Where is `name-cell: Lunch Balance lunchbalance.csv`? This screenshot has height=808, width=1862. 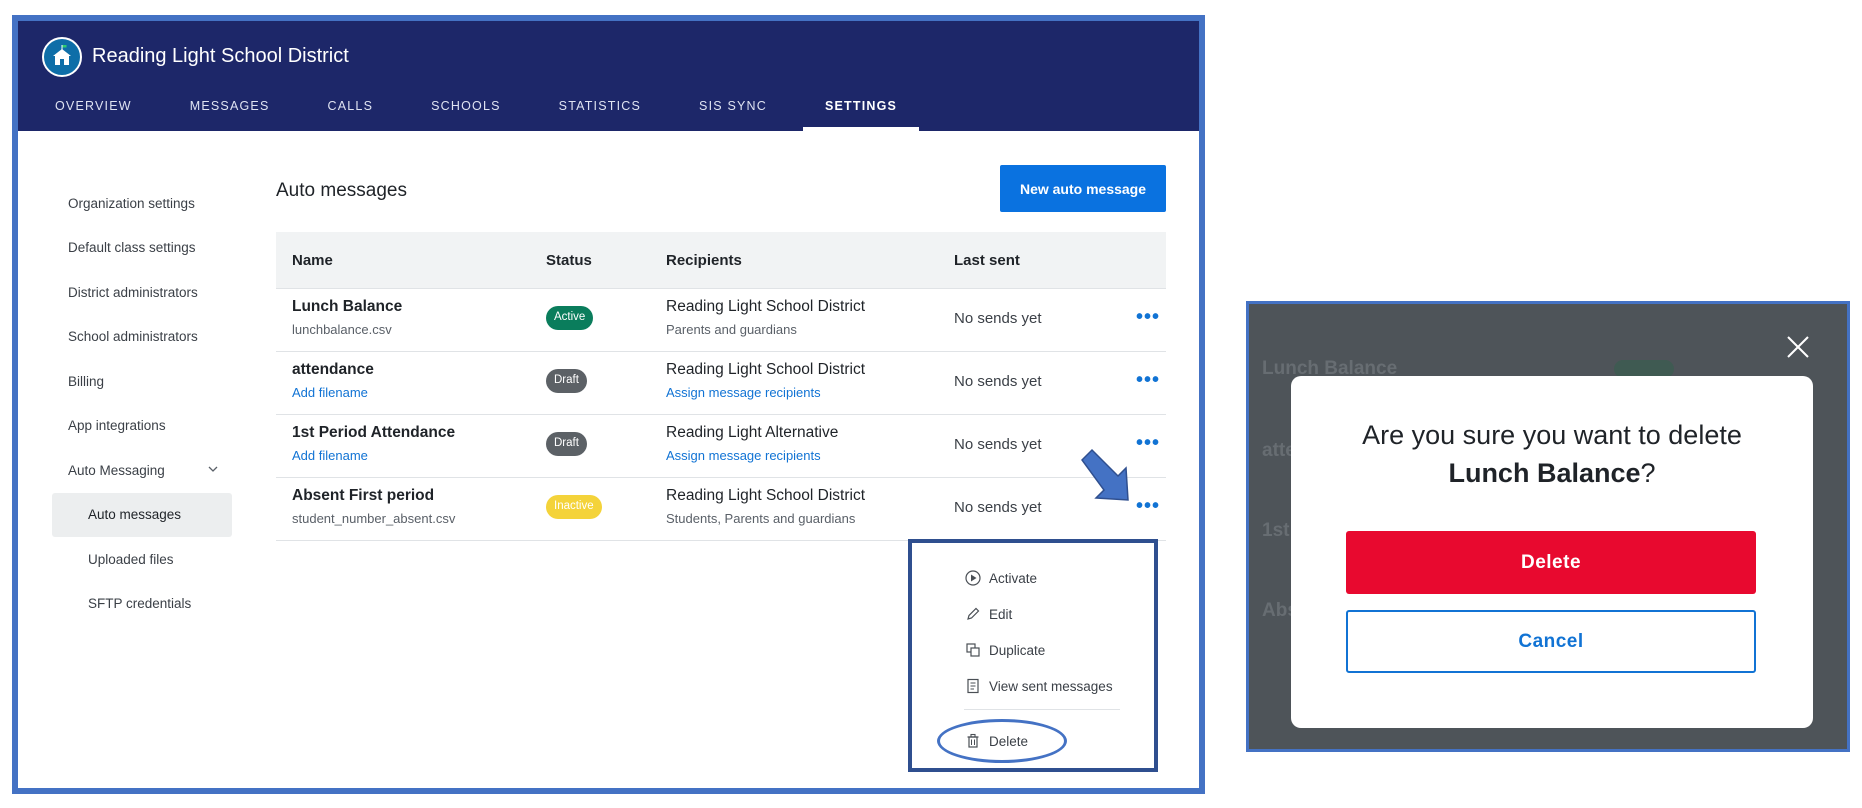 name-cell: Lunch Balance lunchbalance.csv is located at coordinates (347, 317).